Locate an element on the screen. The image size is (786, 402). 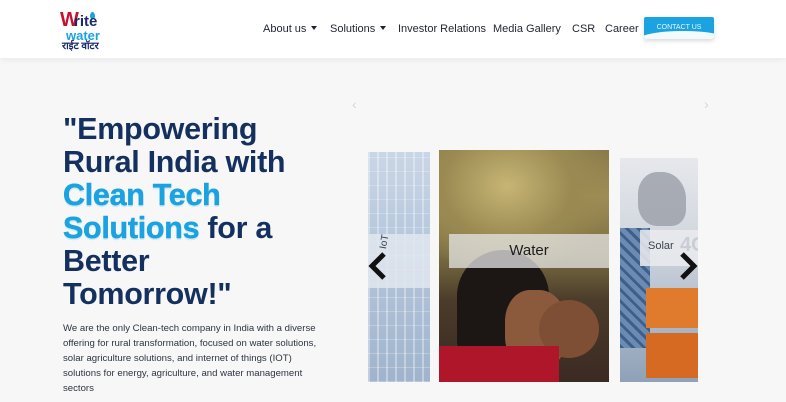
nav-item-career: Career is located at coordinates (622, 29).